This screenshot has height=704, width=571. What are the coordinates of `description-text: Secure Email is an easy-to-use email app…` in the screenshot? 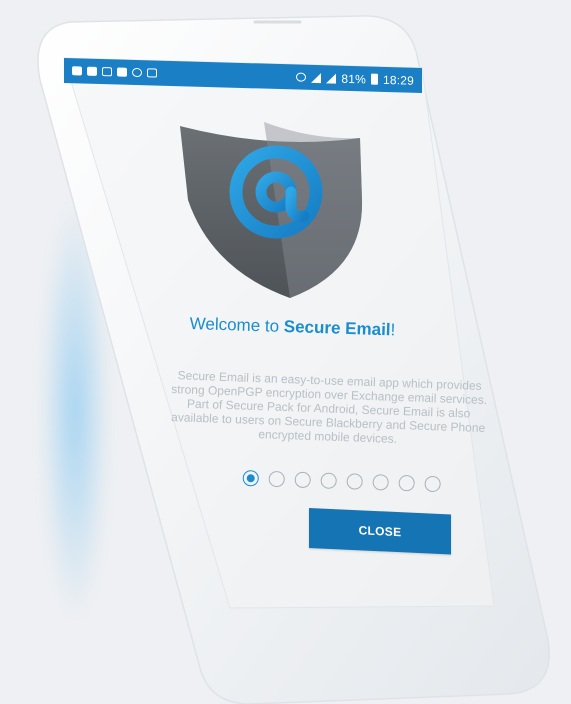 It's located at (329, 407).